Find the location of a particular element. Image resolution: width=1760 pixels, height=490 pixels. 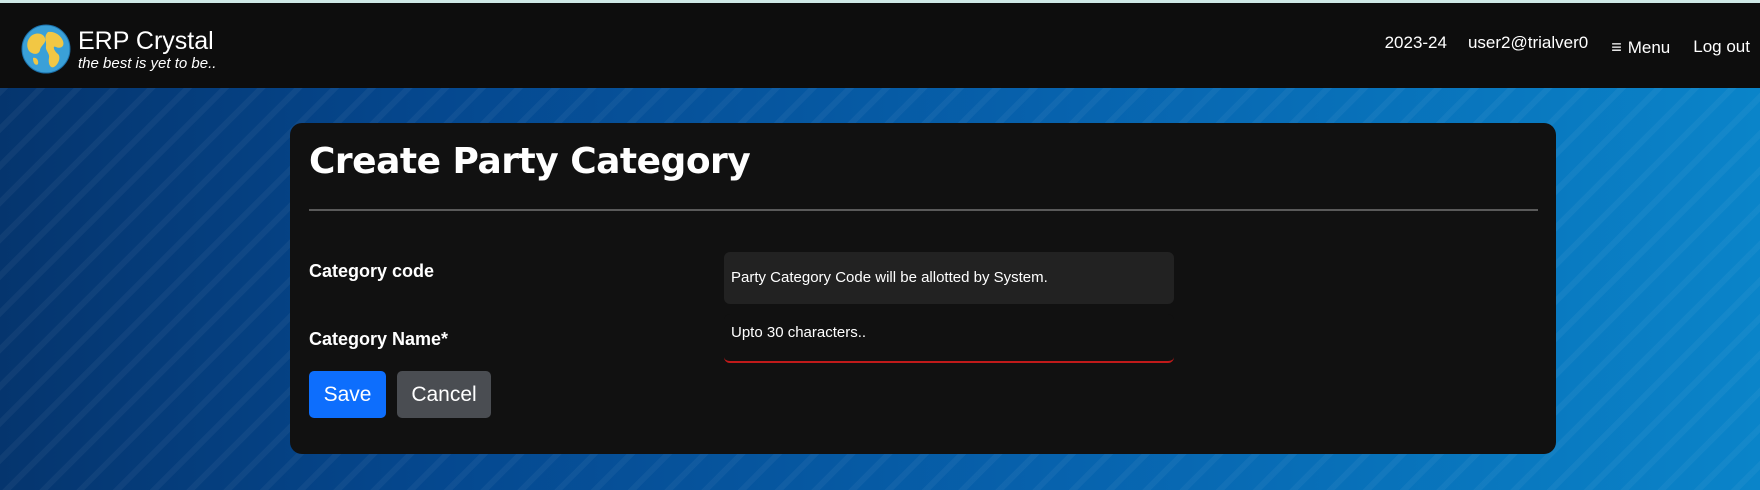

brand-title: ERP Crystal is located at coordinates (146, 40).